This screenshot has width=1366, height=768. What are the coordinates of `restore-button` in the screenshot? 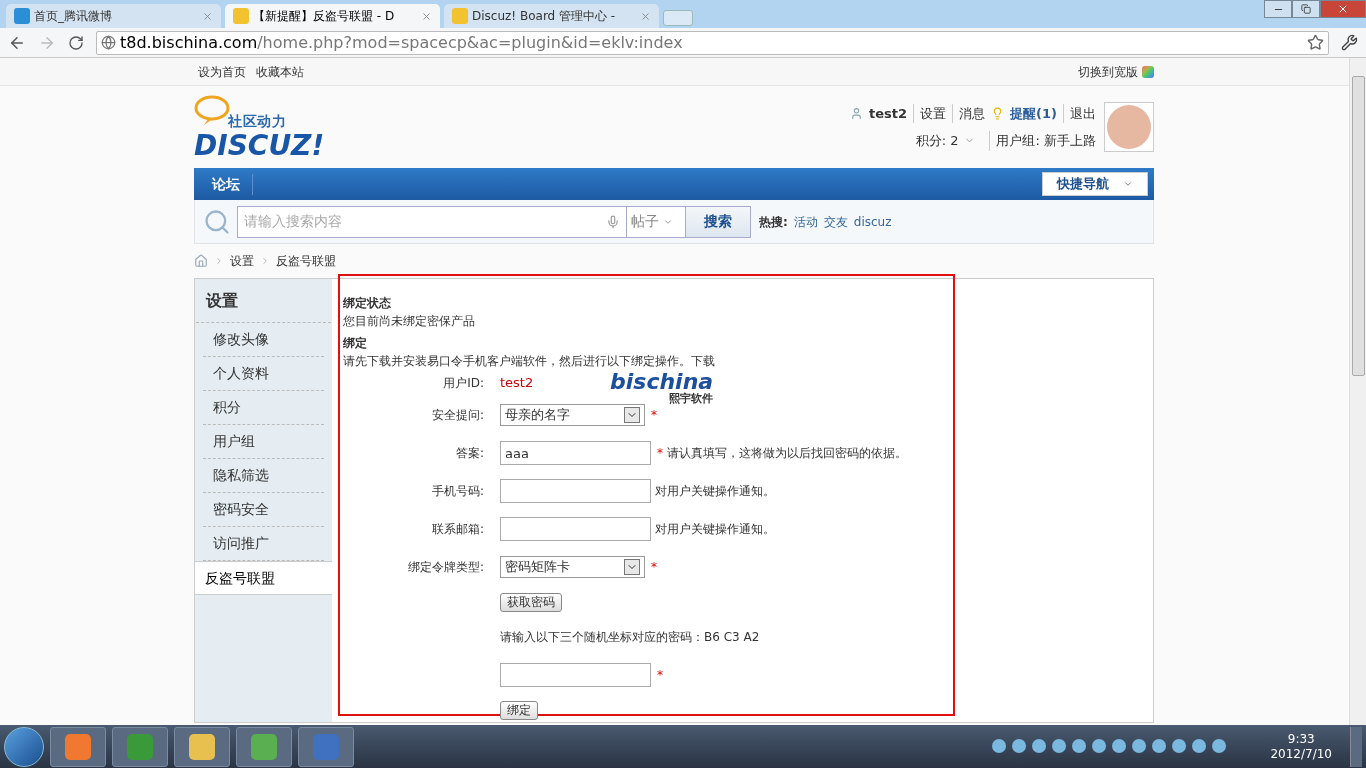 It's located at (1306, 9).